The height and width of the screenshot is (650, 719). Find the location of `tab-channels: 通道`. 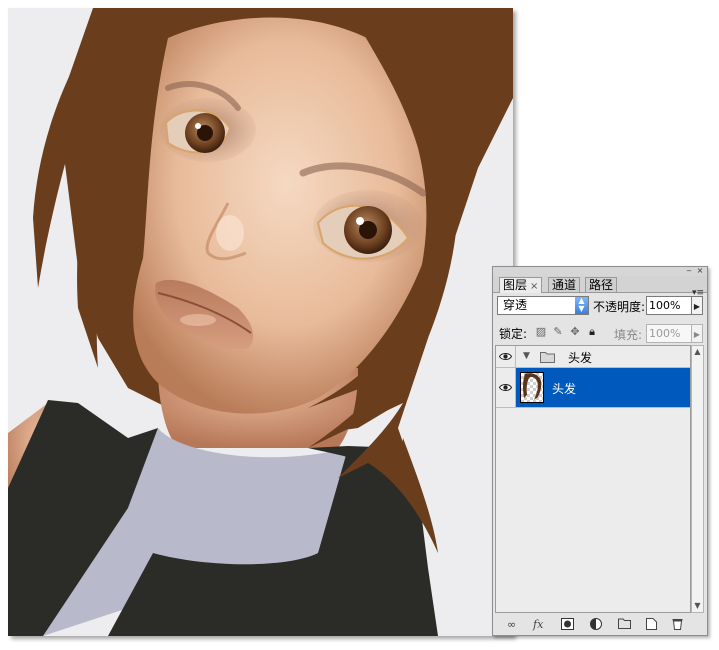

tab-channels: 通道 is located at coordinates (564, 284).